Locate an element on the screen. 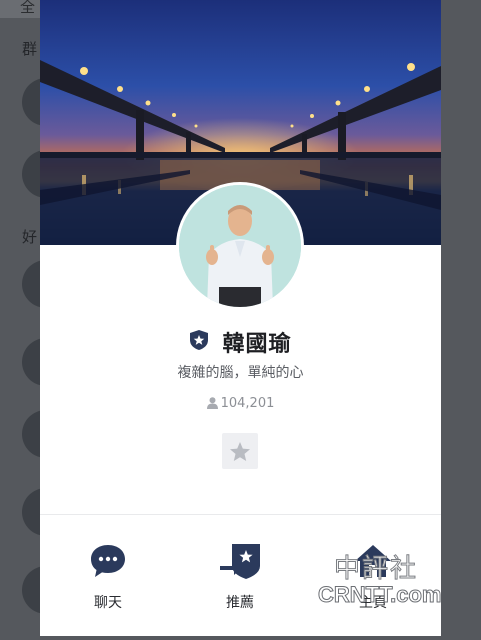 Image resolution: width=481 pixels, height=640 pixels. recommend-button: 推薦 is located at coordinates (240, 576).